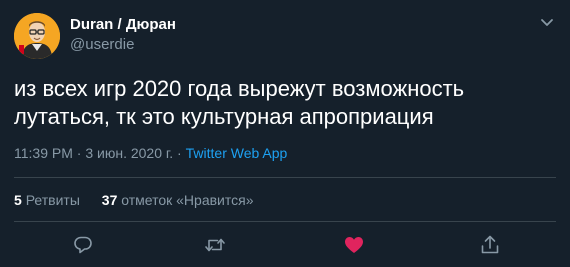  Describe the element at coordinates (237, 153) in the screenshot. I see `tweet-source: Twitter Web App` at that location.